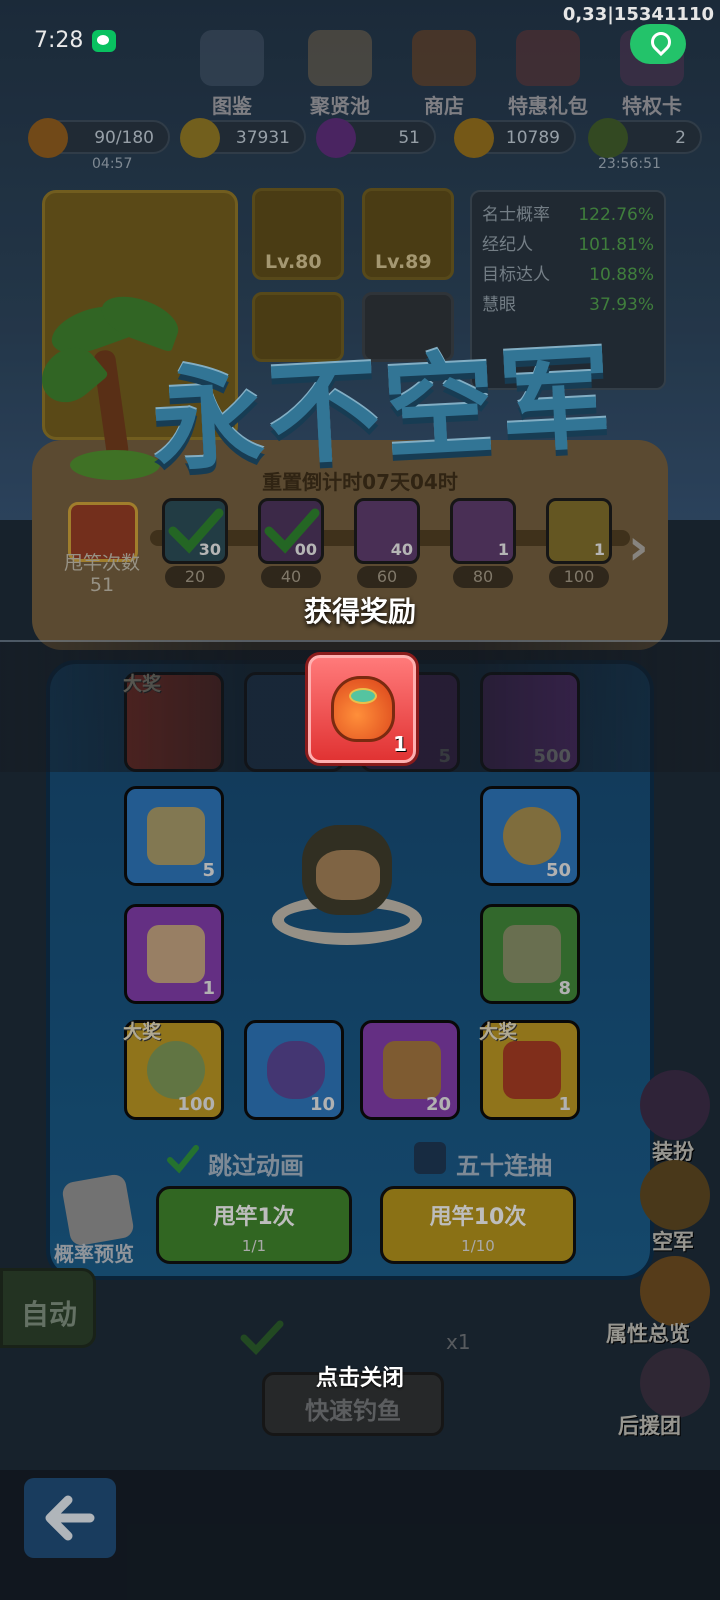 This screenshot has width=720, height=1600. Describe the element at coordinates (104, 41) in the screenshot. I see `wechat-icon` at that location.